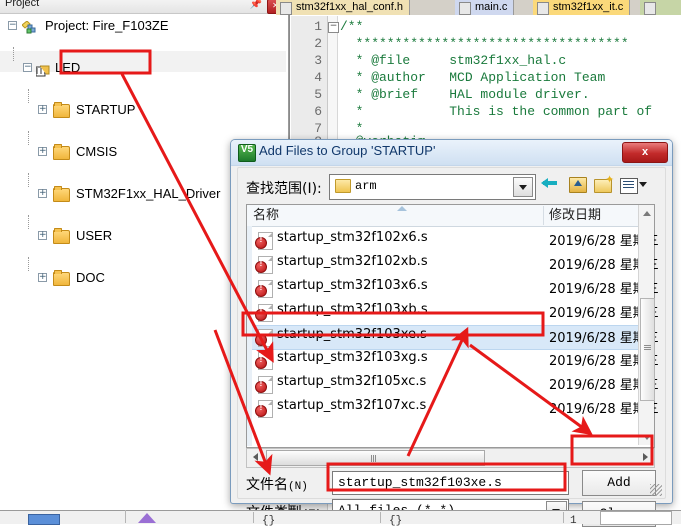 Image resolution: width=681 pixels, height=527 pixels. What do you see at coordinates (247, 149) in the screenshot?
I see `app-icon-text: V5` at bounding box center [247, 149].